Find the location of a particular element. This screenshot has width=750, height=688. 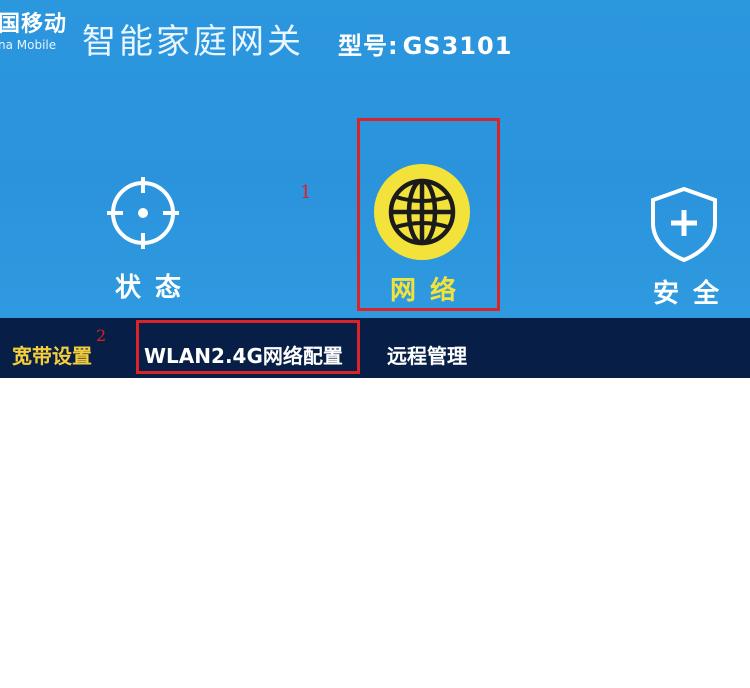

menu-item-security: 安全 is located at coordinates (685, 247).